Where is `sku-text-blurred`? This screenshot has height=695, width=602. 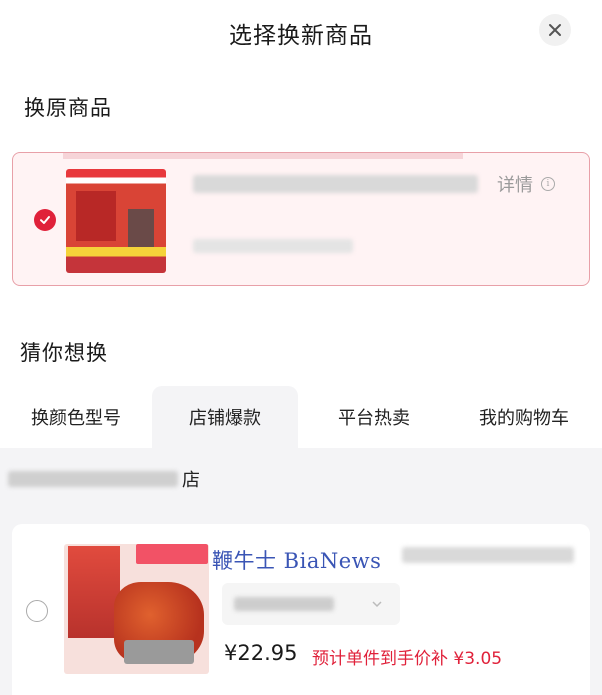 sku-text-blurred is located at coordinates (284, 604).